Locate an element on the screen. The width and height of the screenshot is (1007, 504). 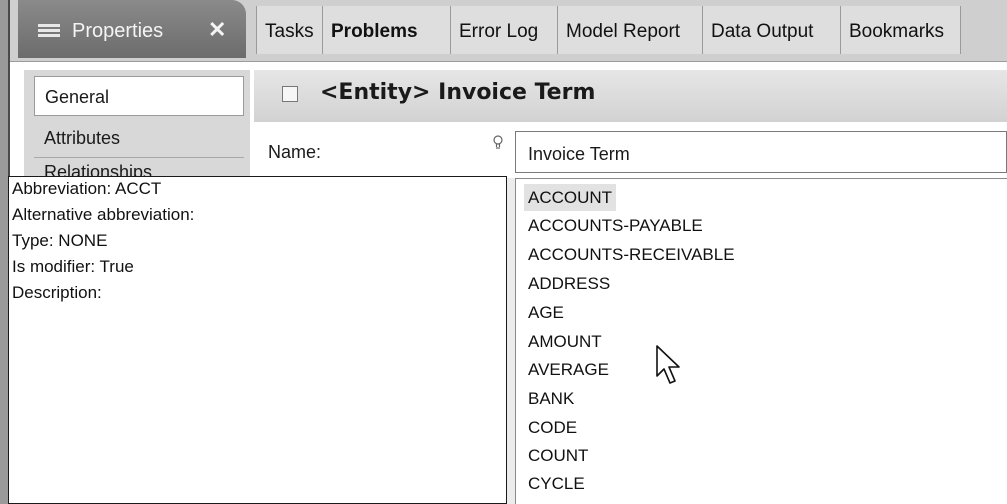
tooltip-abbreviation: Abbreviation: ACCT is located at coordinates (87, 188).